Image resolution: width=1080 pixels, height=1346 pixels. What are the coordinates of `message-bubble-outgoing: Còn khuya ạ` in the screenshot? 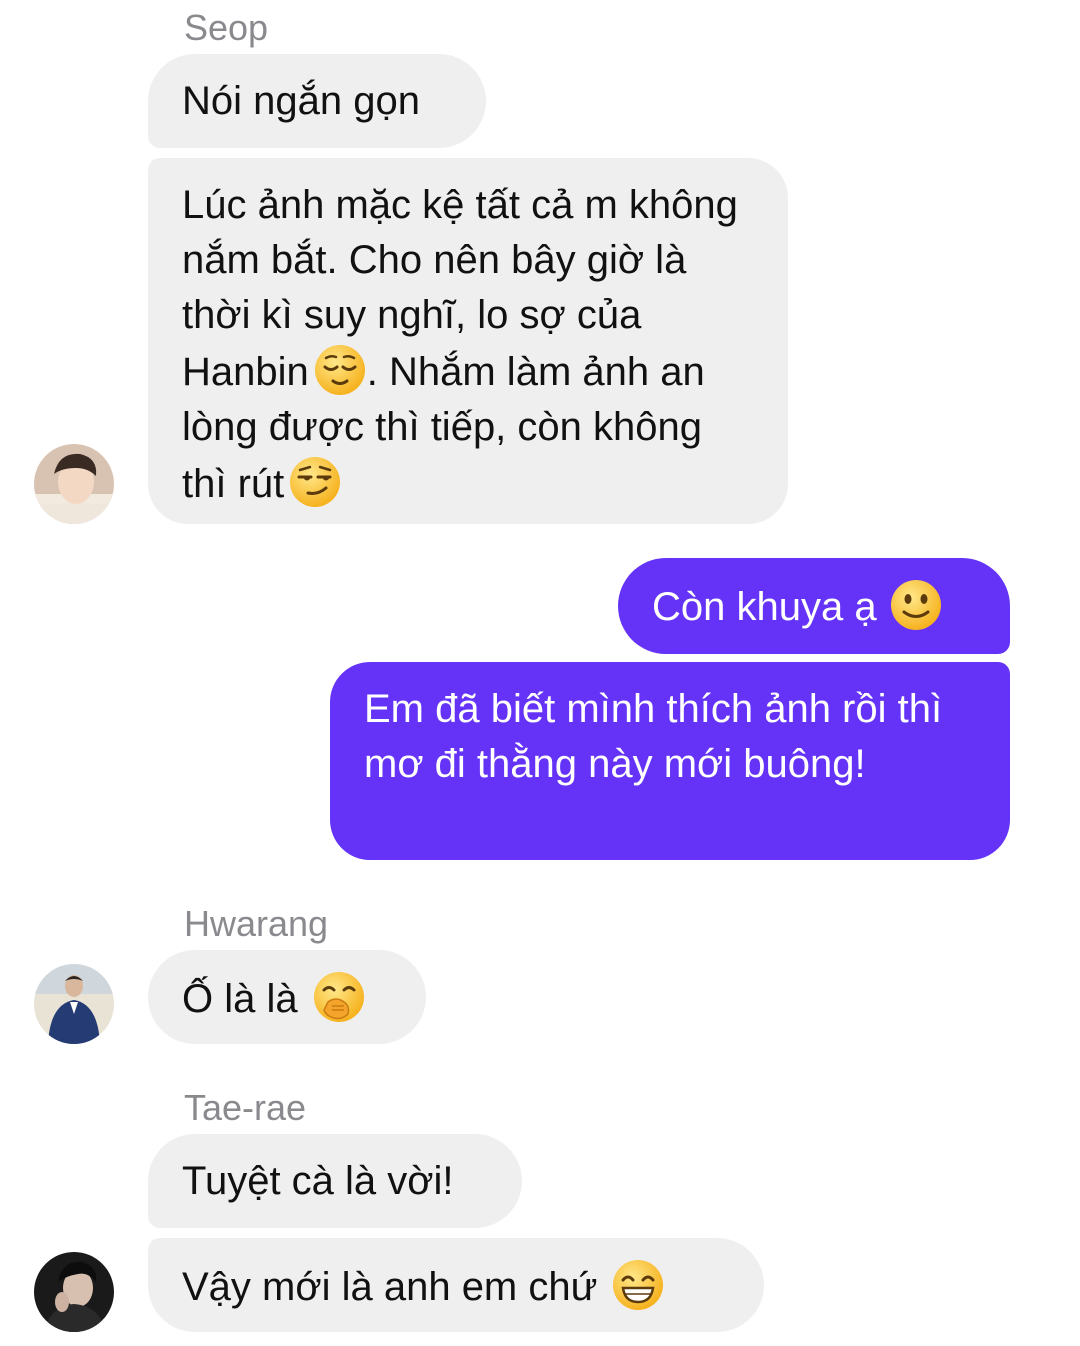 It's located at (814, 606).